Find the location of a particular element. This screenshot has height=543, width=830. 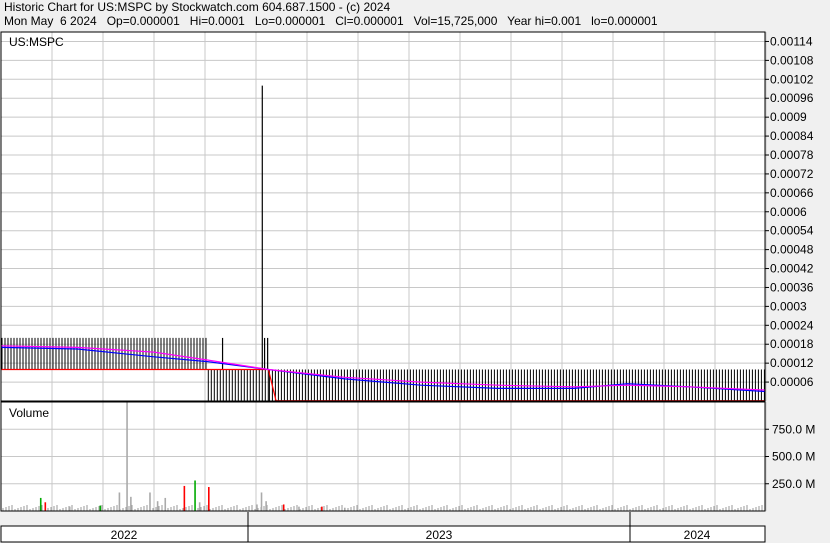

y-tick-label: 0.00006 is located at coordinates (792, 382).